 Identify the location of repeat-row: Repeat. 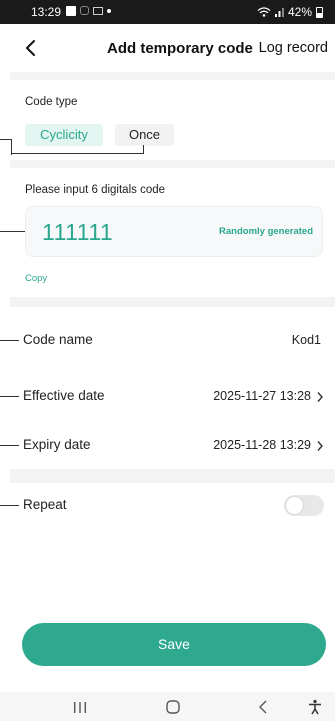
(167, 506).